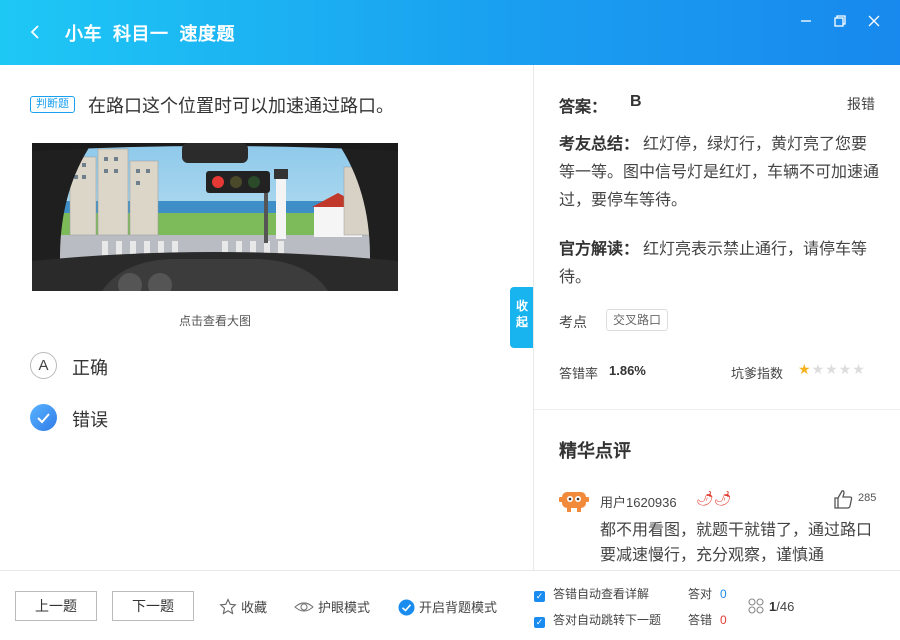 The height and width of the screenshot is (640, 900). What do you see at coordinates (573, 322) in the screenshot?
I see `keypoint-label: 考点` at bounding box center [573, 322].